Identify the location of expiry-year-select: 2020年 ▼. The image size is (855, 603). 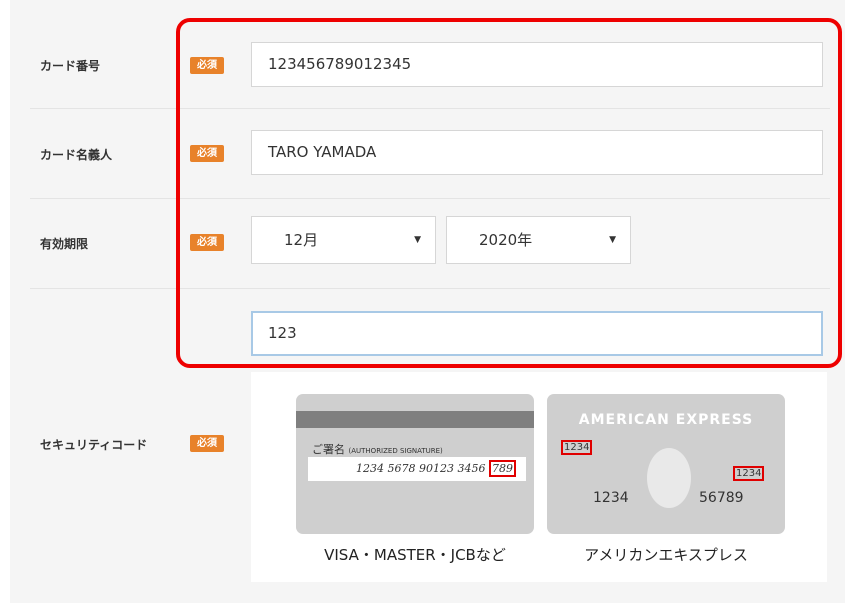
(538, 240).